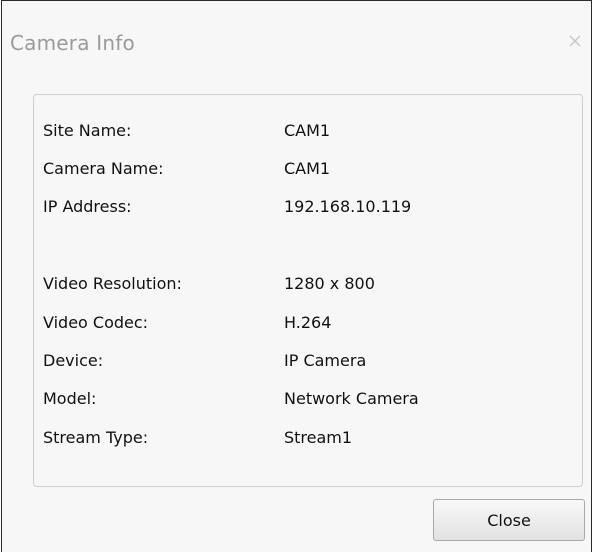 The height and width of the screenshot is (554, 594). What do you see at coordinates (325, 360) in the screenshot?
I see `device-value: IP Camera` at bounding box center [325, 360].